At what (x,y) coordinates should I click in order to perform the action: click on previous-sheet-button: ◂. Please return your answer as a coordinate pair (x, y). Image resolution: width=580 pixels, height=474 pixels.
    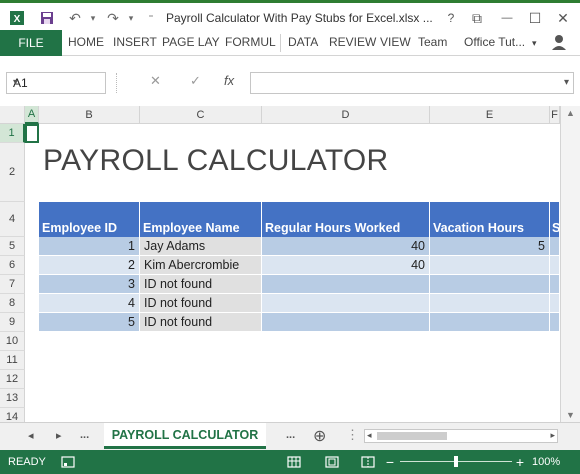
    Looking at the image, I should click on (31, 435).